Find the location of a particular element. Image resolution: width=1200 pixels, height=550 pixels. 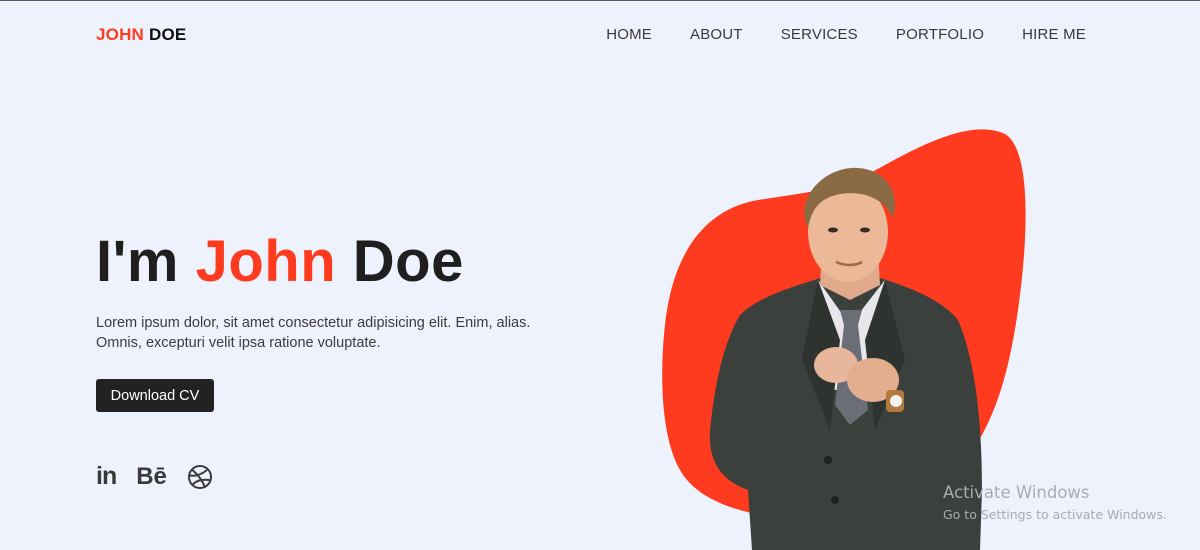

hero-title-accent: John is located at coordinates (266, 261).